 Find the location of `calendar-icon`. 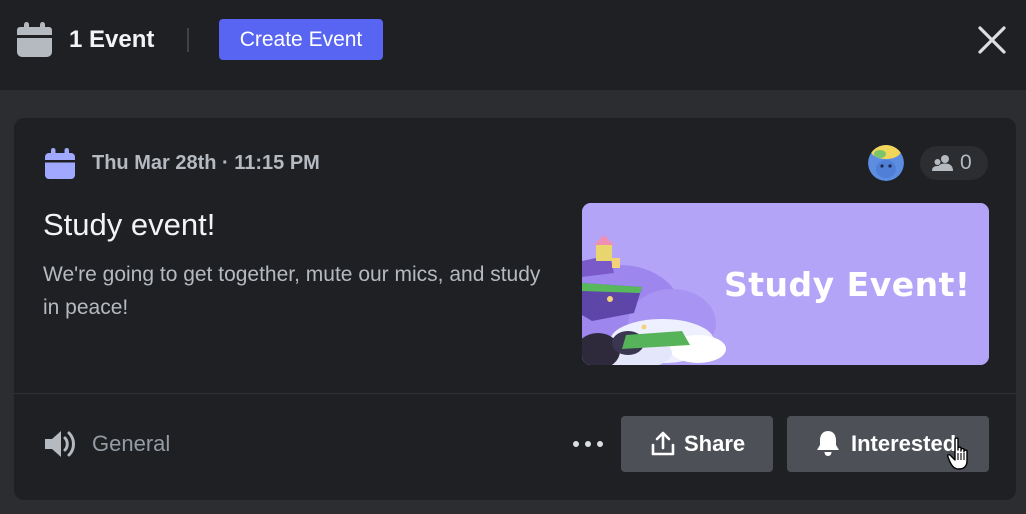

calendar-icon is located at coordinates (34, 39).